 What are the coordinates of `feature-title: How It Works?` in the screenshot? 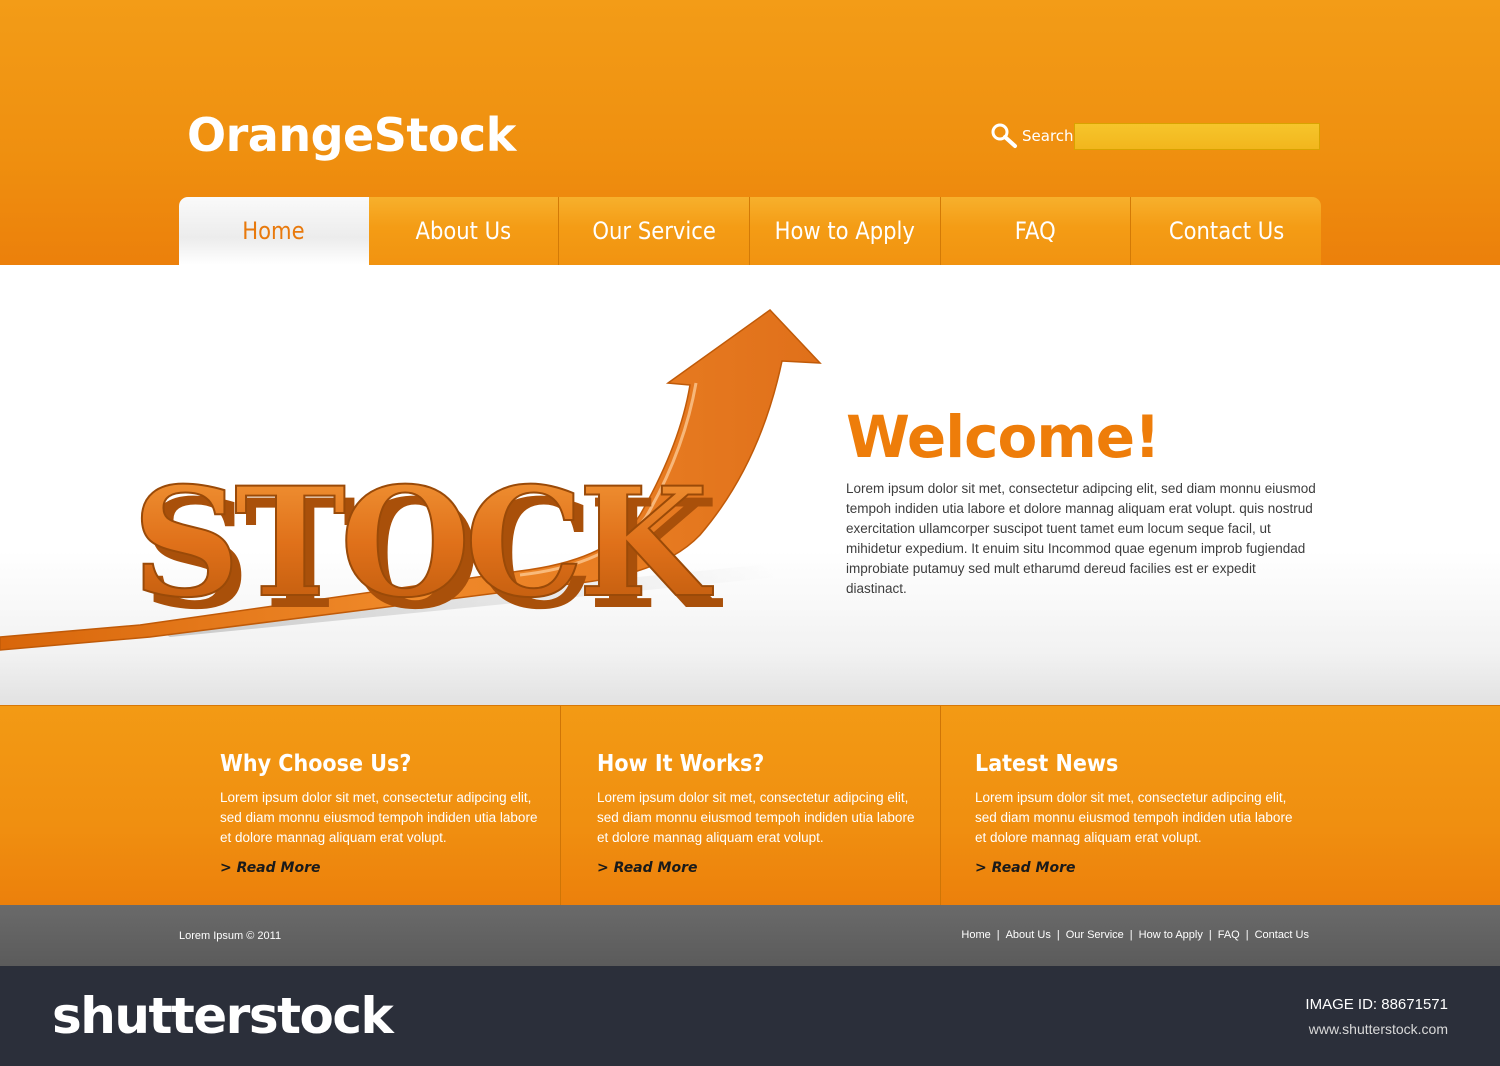 It's located at (681, 764).